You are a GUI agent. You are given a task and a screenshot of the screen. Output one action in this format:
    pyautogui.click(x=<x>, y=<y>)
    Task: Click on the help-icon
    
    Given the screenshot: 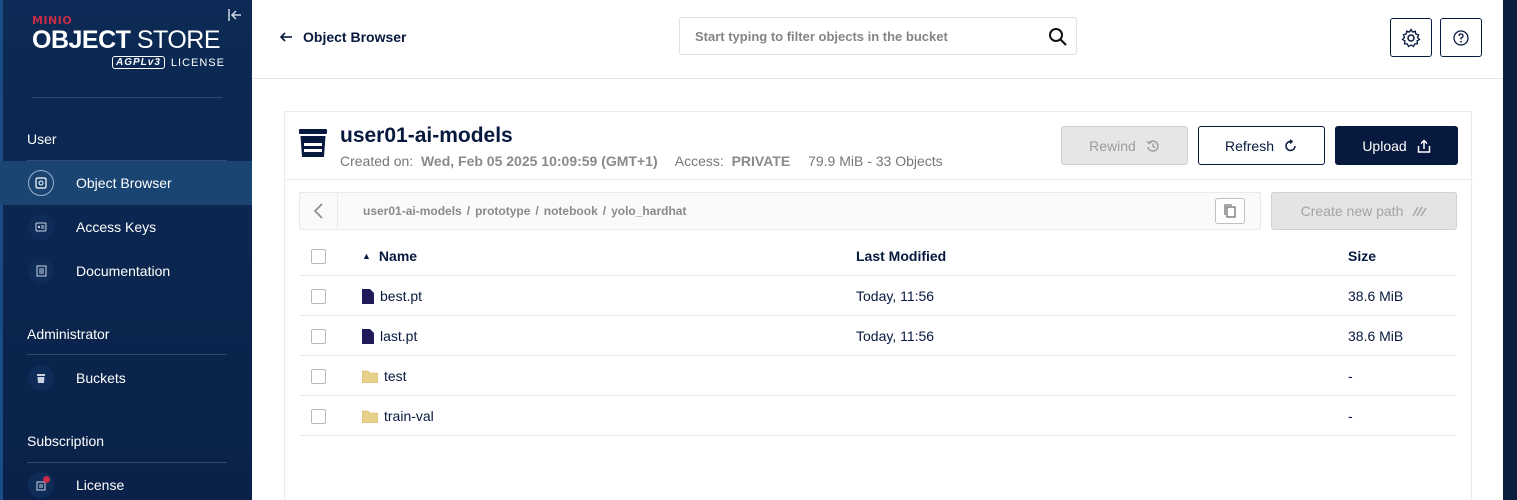 What is the action you would take?
    pyautogui.click(x=1461, y=37)
    